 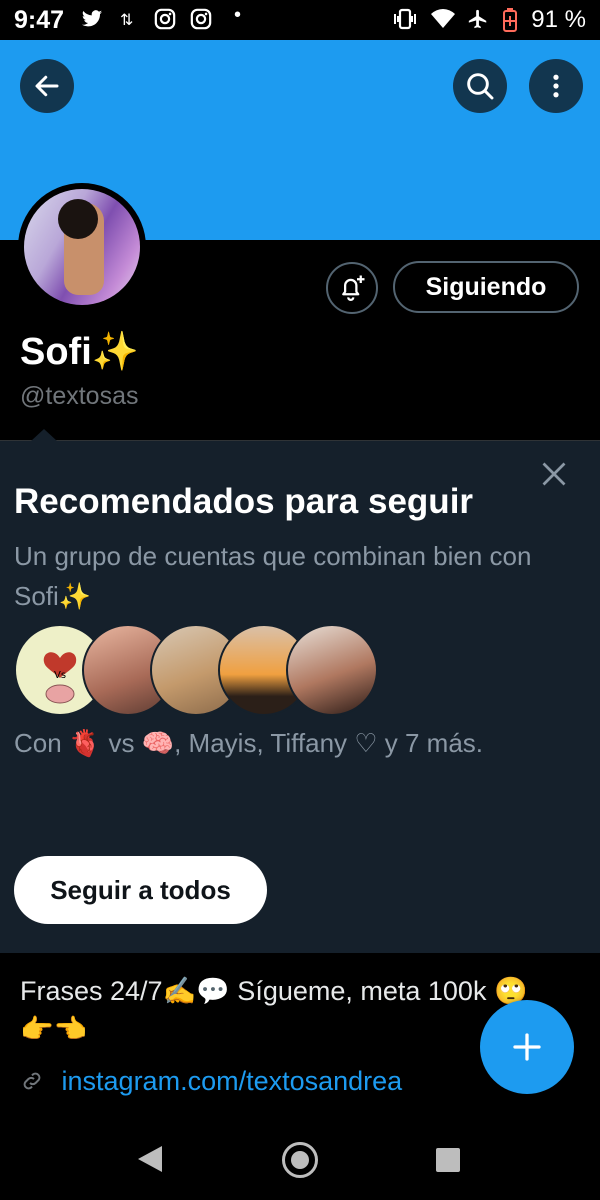 I want to click on airplane-mode-icon, so click(x=478, y=22).